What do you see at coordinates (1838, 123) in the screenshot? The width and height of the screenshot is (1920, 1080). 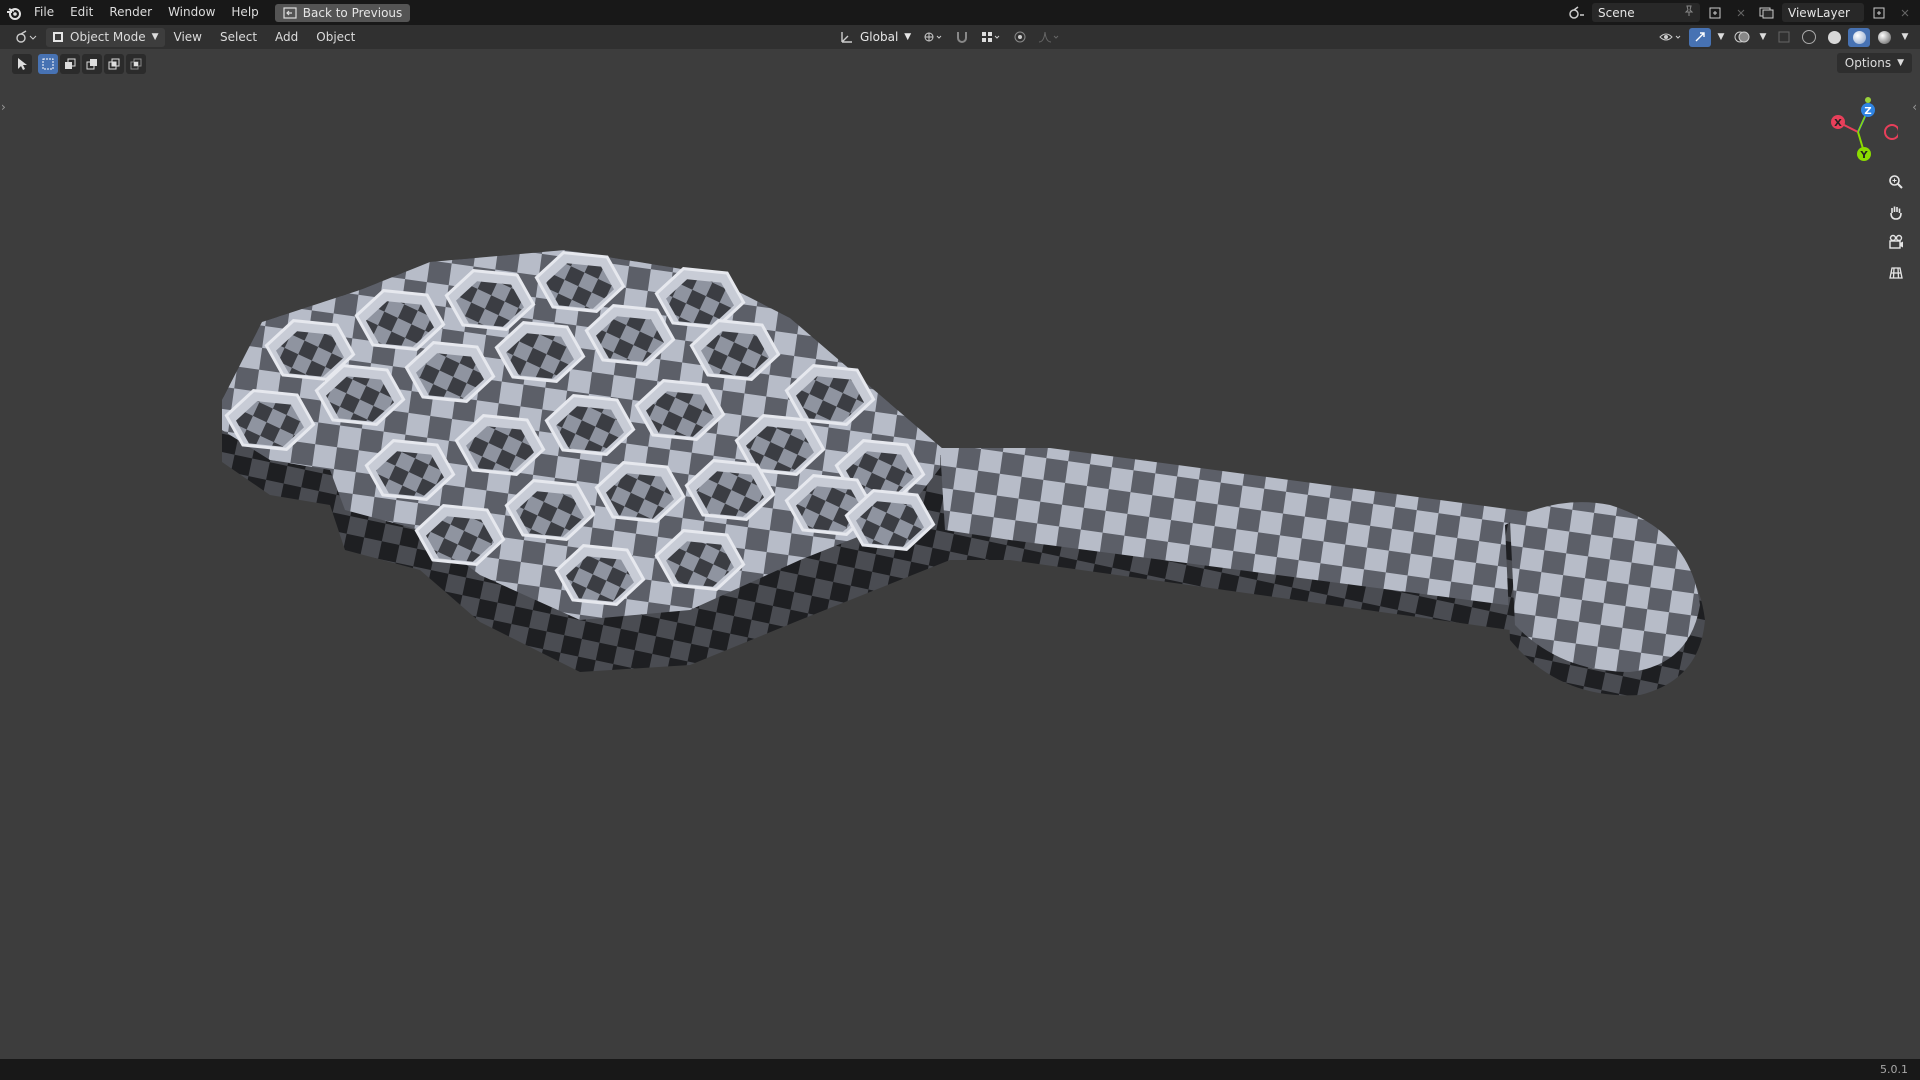 I see `x-axis-label: X` at bounding box center [1838, 123].